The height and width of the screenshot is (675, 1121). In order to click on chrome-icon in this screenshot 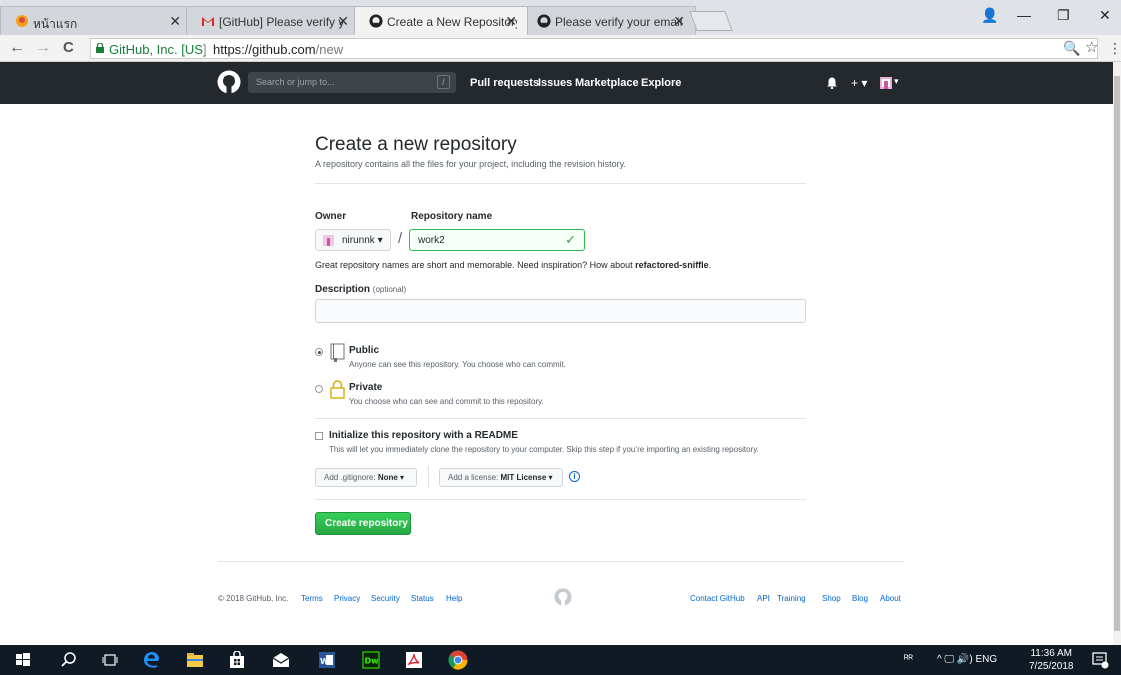, I will do `click(458, 660)`.